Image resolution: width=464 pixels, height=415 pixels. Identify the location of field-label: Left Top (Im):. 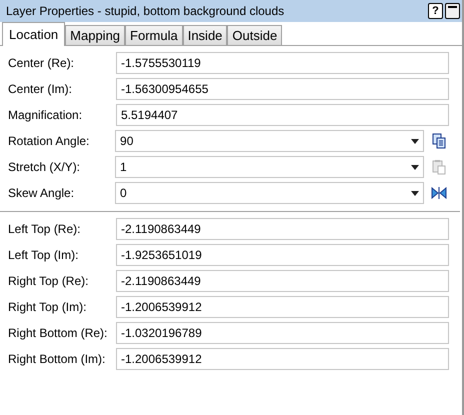
(44, 255).